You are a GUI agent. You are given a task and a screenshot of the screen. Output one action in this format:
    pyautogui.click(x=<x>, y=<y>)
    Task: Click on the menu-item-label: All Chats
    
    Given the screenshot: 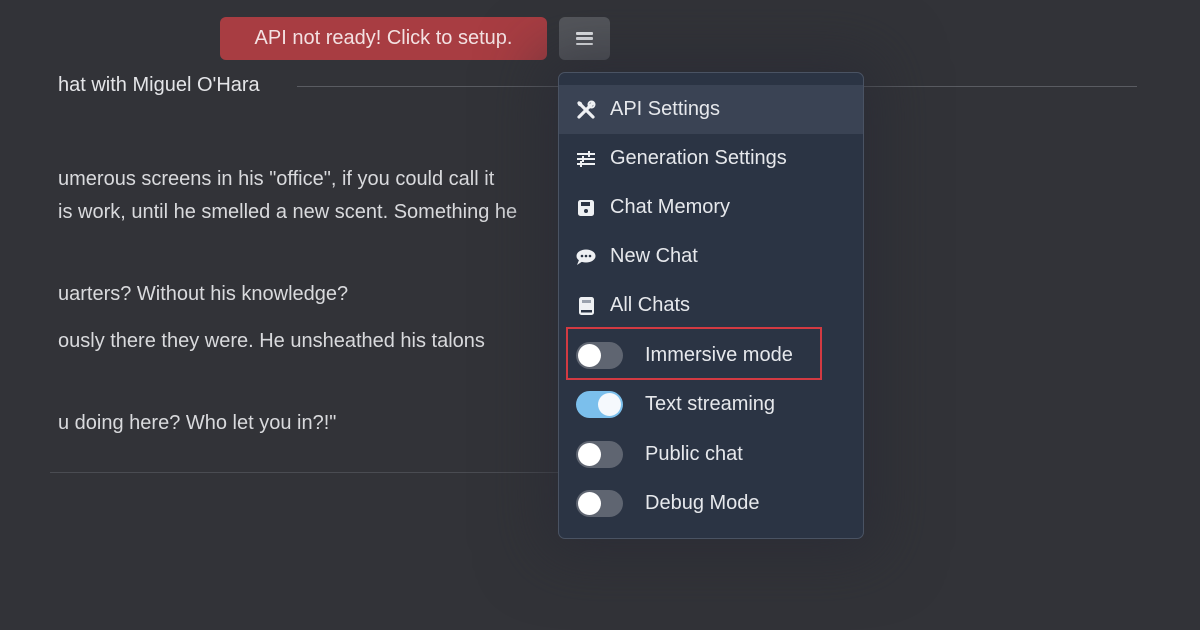 What is the action you would take?
    pyautogui.click(x=650, y=305)
    